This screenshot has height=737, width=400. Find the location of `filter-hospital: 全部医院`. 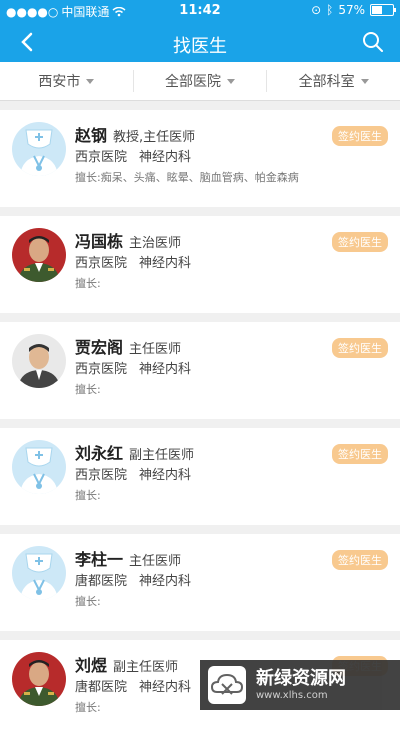

filter-hospital: 全部医院 is located at coordinates (201, 81).